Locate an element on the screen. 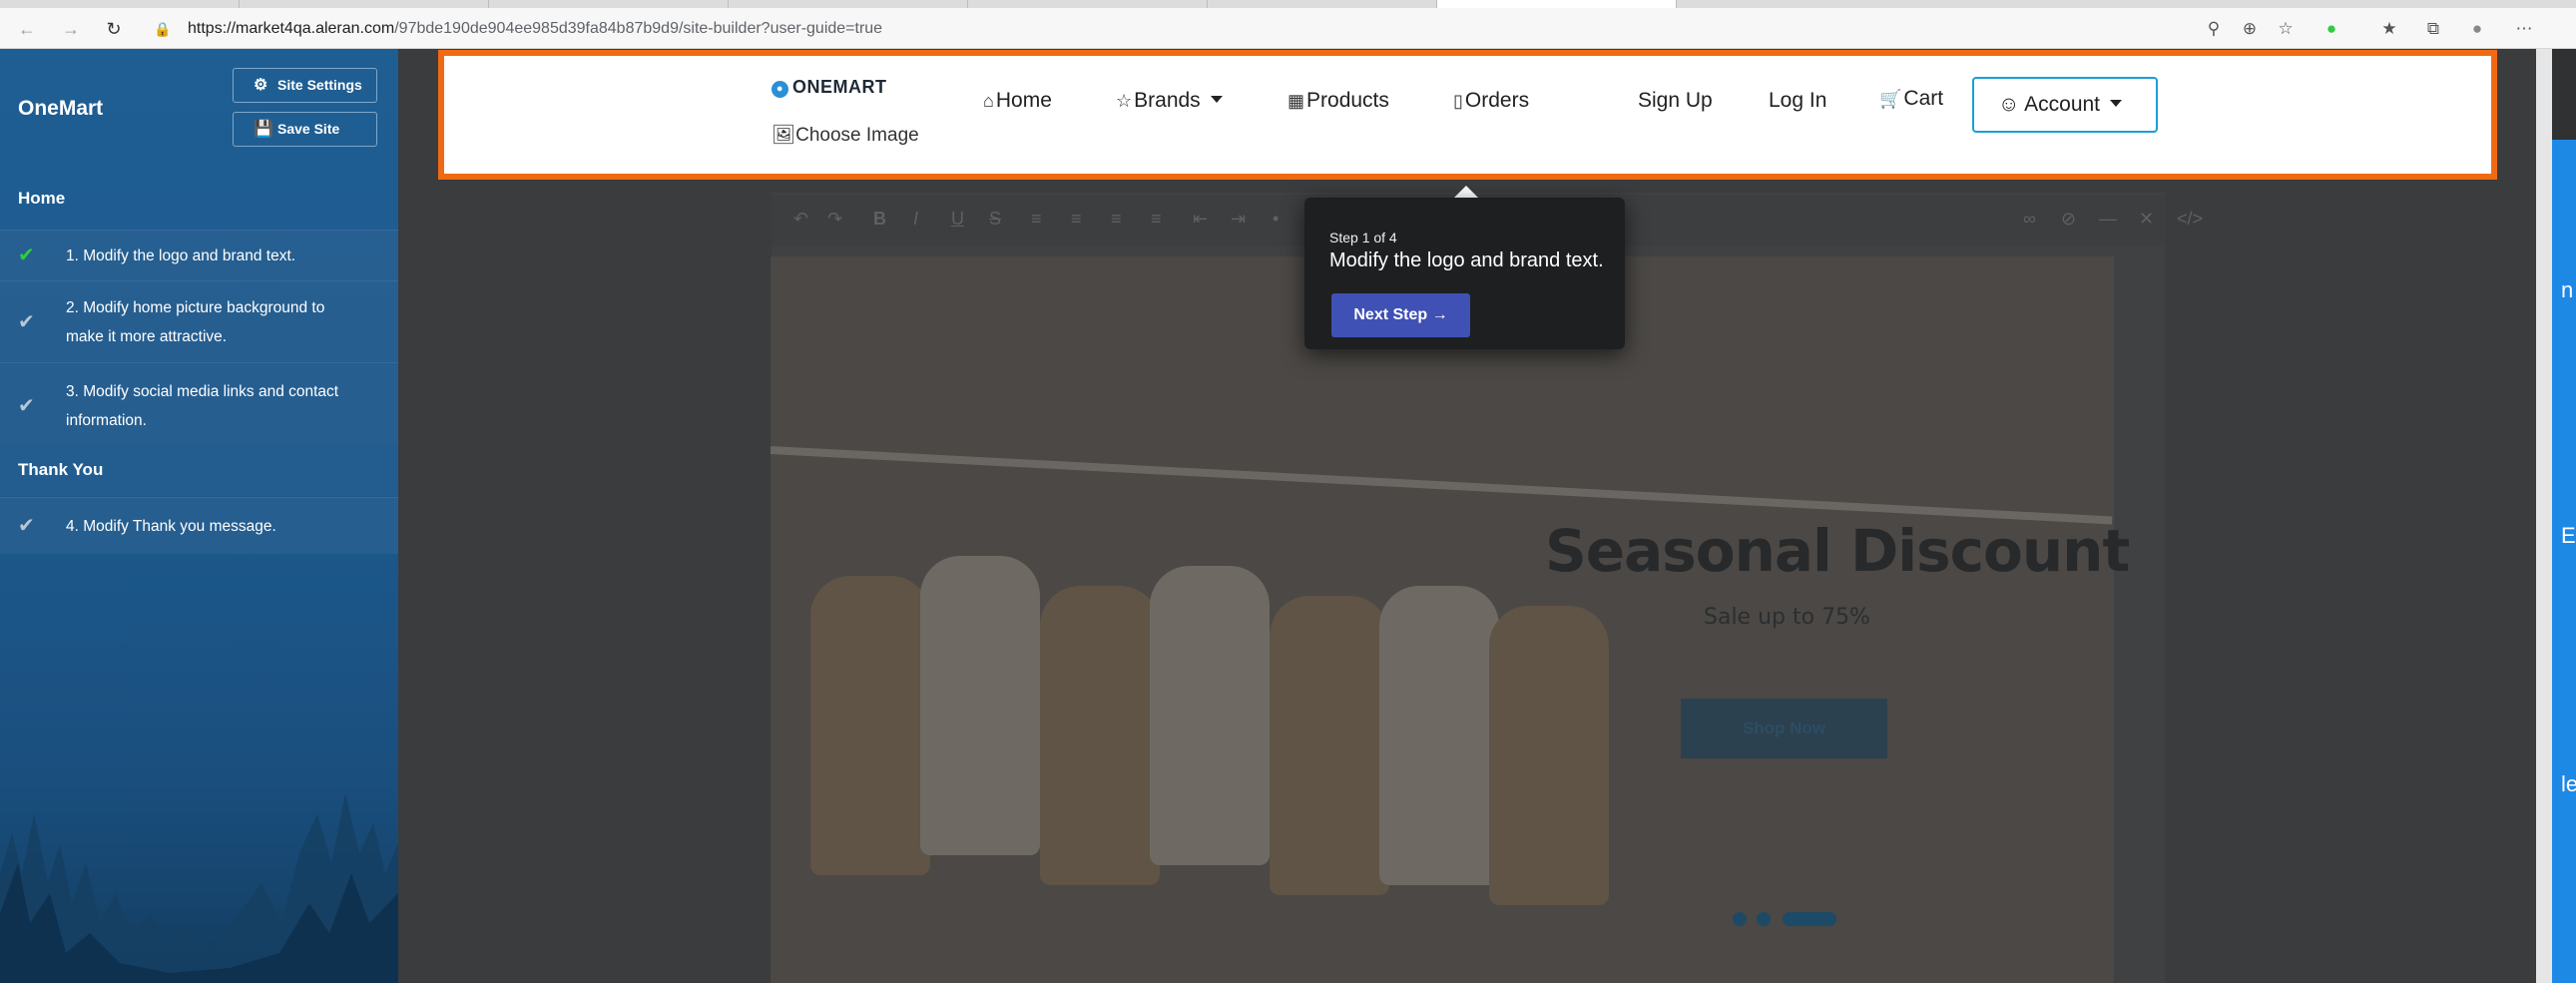  italic-icon: I is located at coordinates (916, 220).